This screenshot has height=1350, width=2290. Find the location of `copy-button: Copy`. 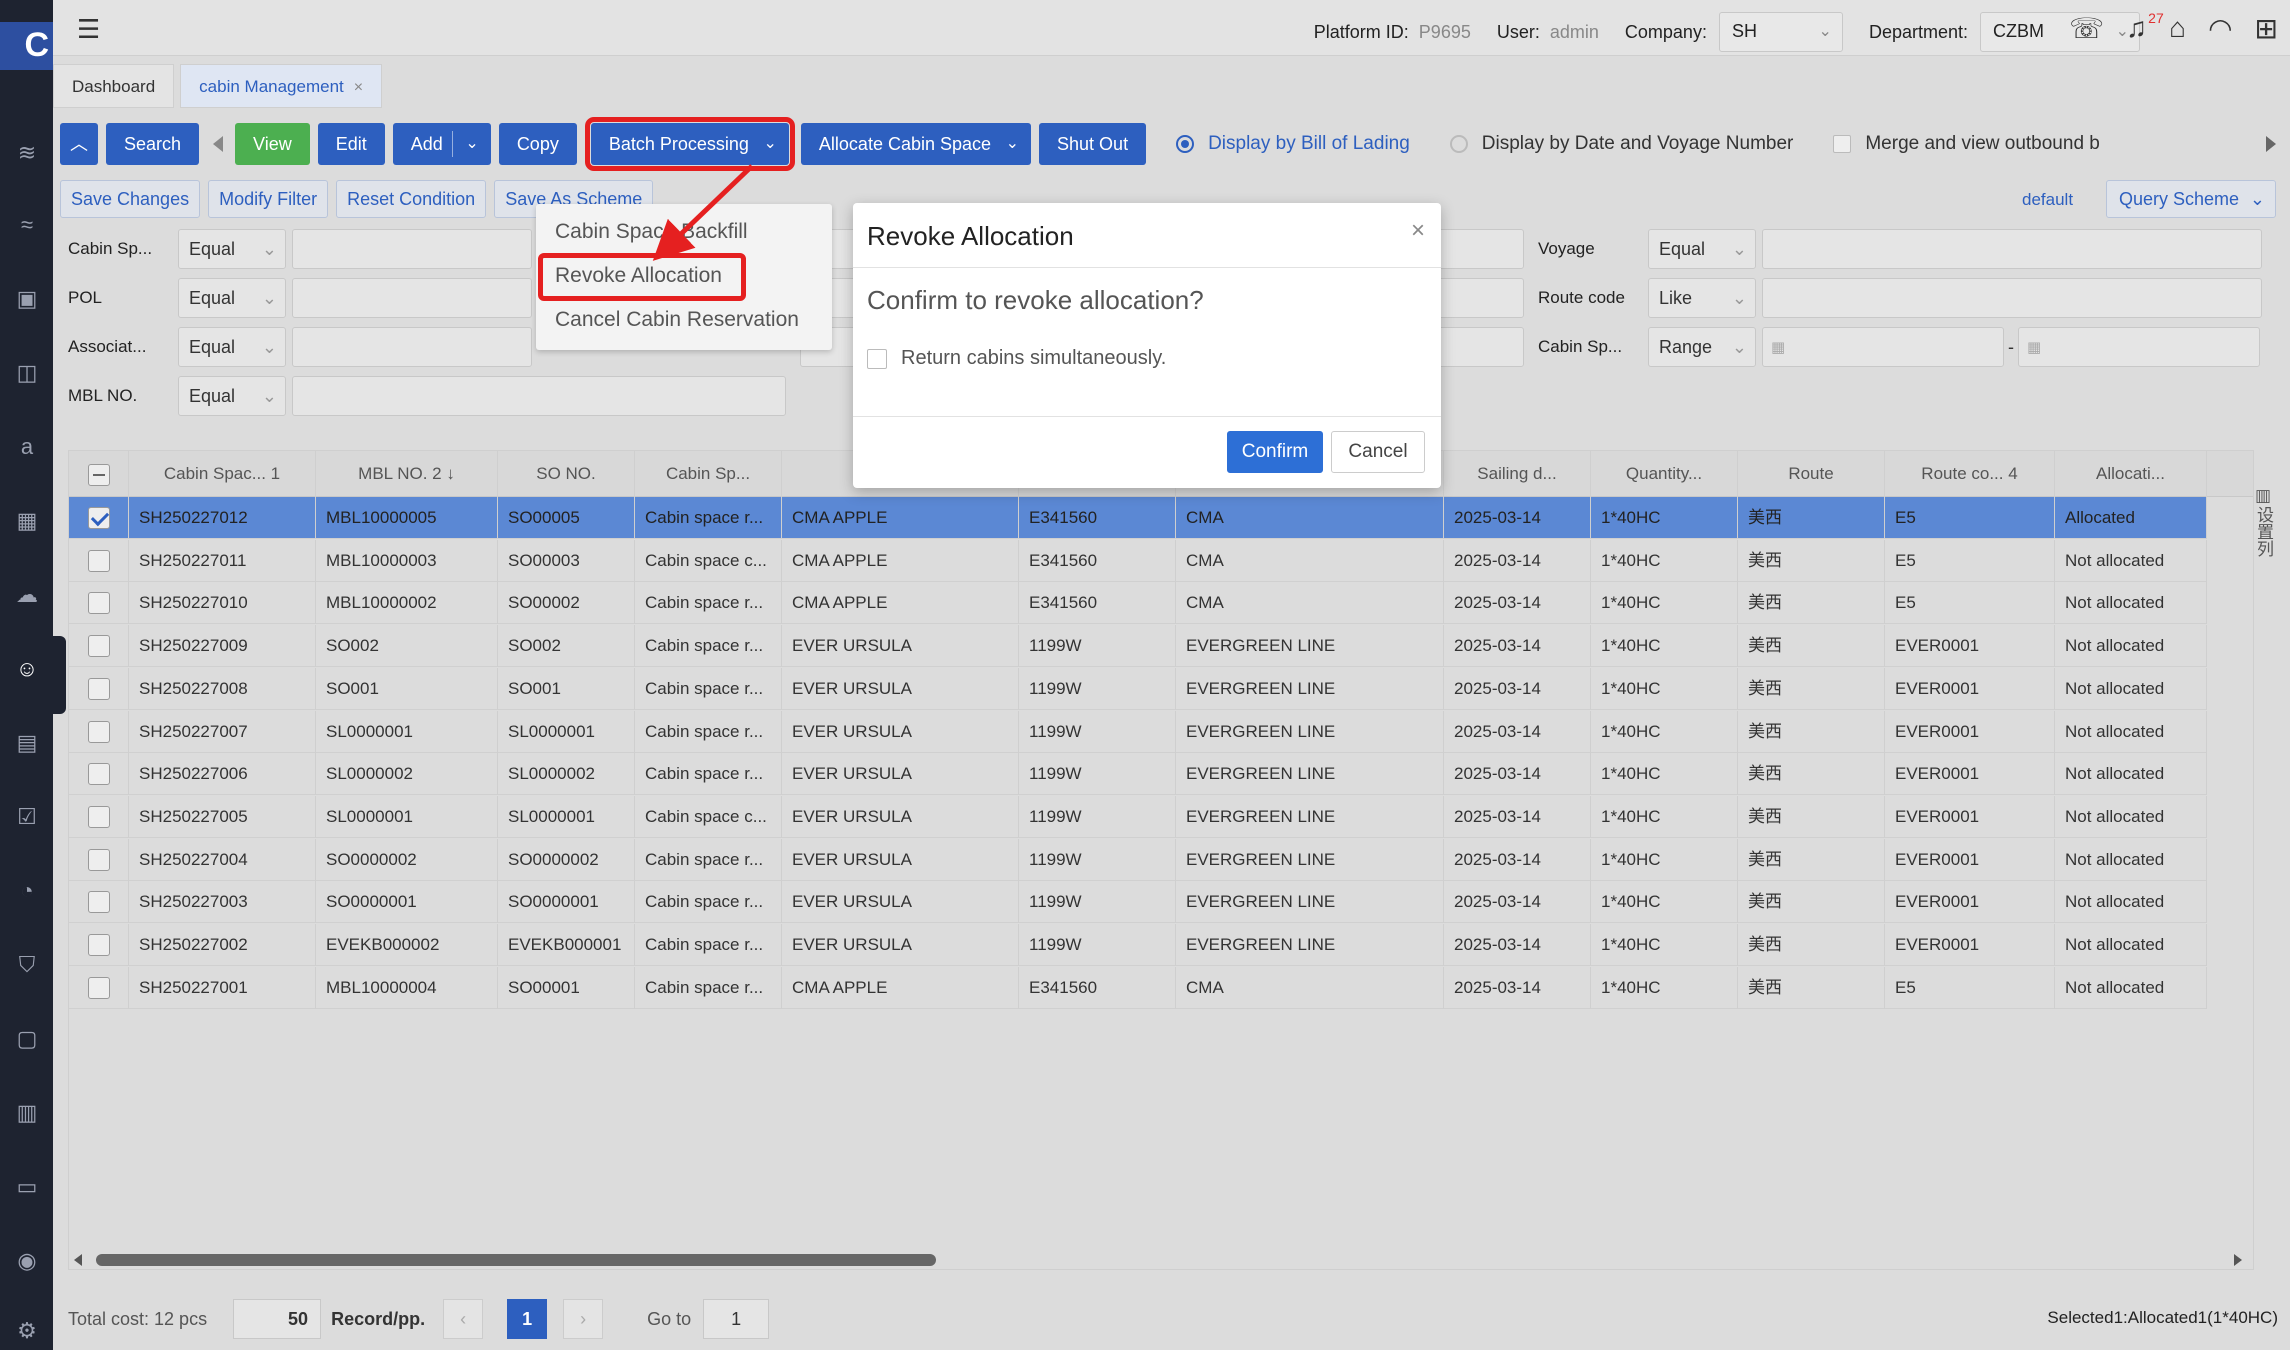

copy-button: Copy is located at coordinates (537, 144).